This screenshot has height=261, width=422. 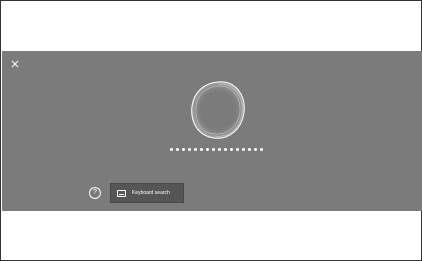 I want to click on close-button, so click(x=15, y=63).